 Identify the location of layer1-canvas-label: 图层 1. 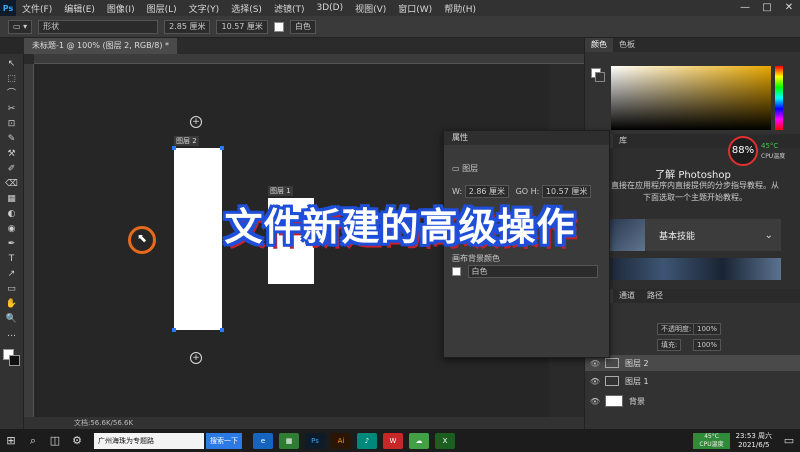
(280, 191).